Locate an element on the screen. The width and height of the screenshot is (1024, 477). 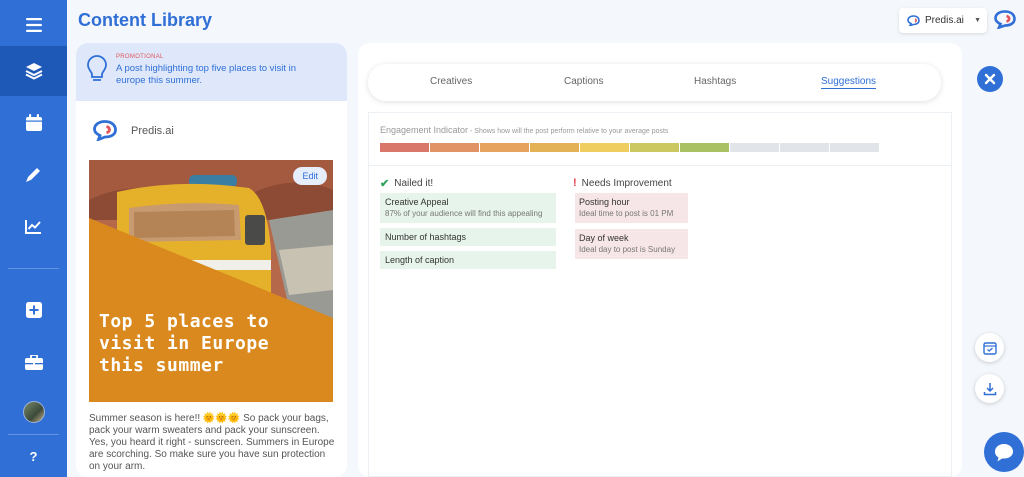
nailed-item-title: Length of caption is located at coordinates (420, 260).